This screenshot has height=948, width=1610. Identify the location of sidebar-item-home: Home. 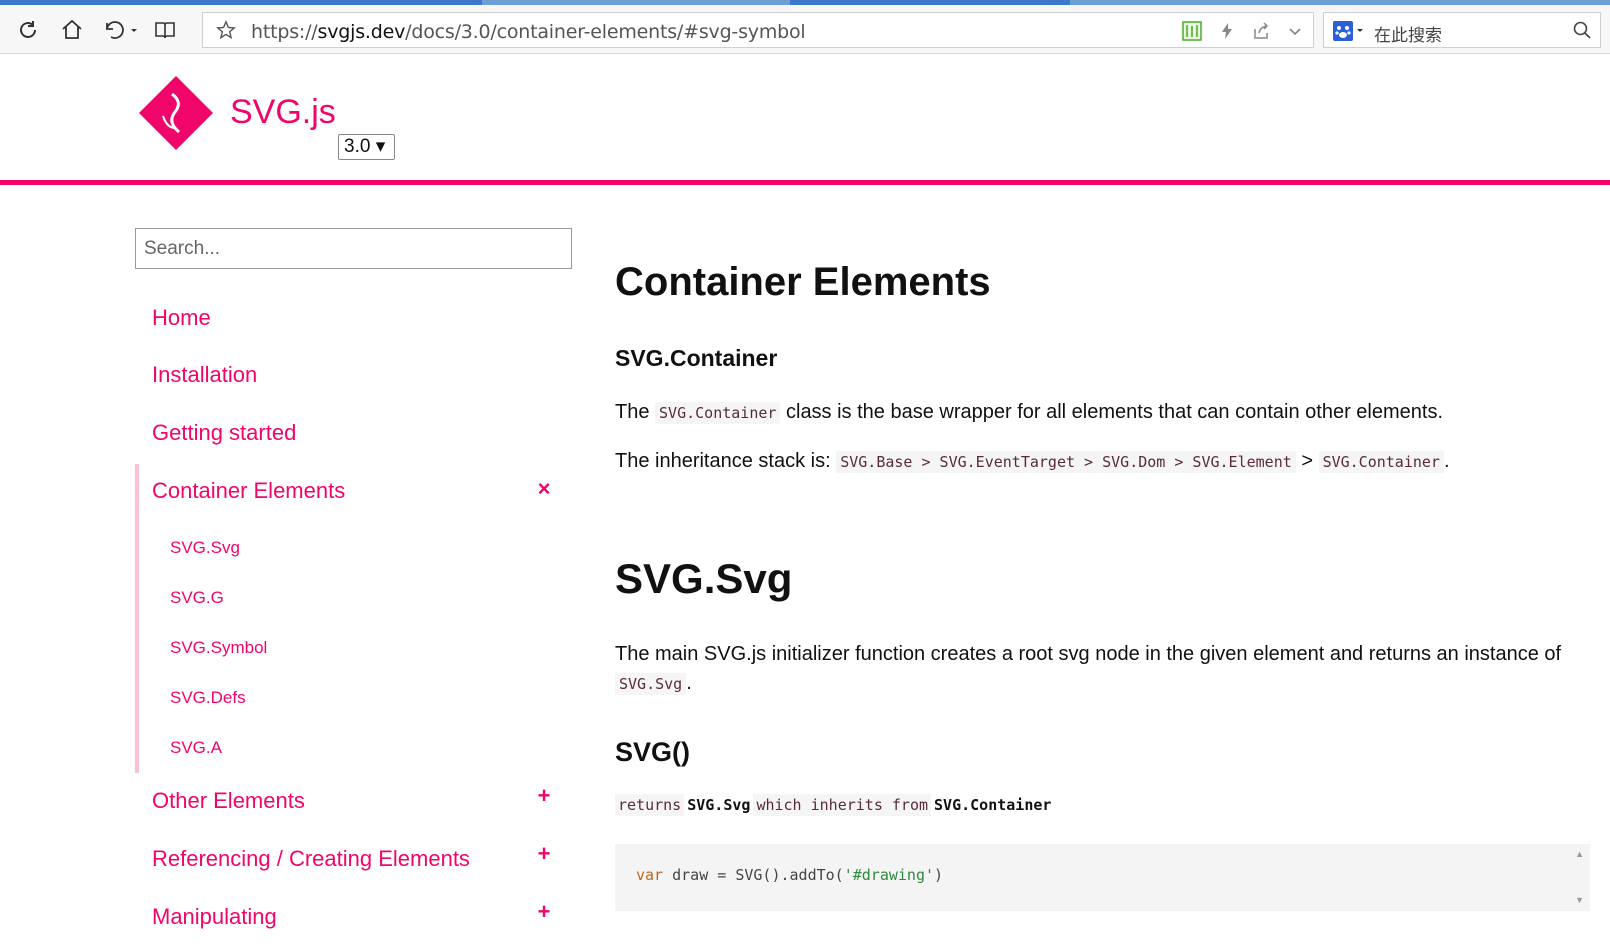
(181, 318).